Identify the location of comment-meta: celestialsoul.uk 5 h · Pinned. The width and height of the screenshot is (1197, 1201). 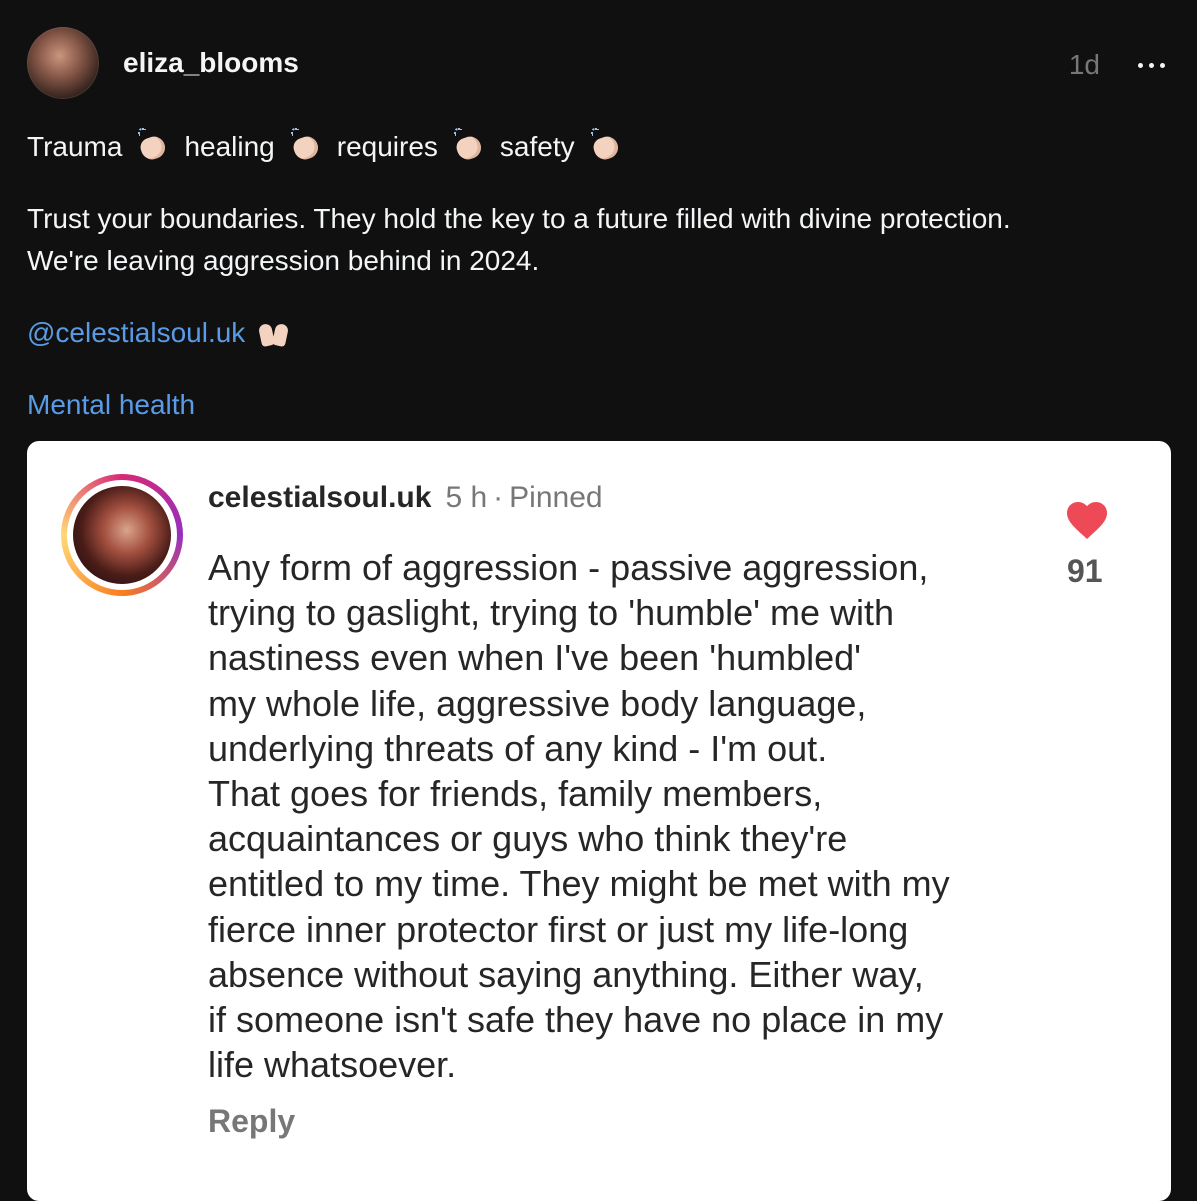
(405, 498).